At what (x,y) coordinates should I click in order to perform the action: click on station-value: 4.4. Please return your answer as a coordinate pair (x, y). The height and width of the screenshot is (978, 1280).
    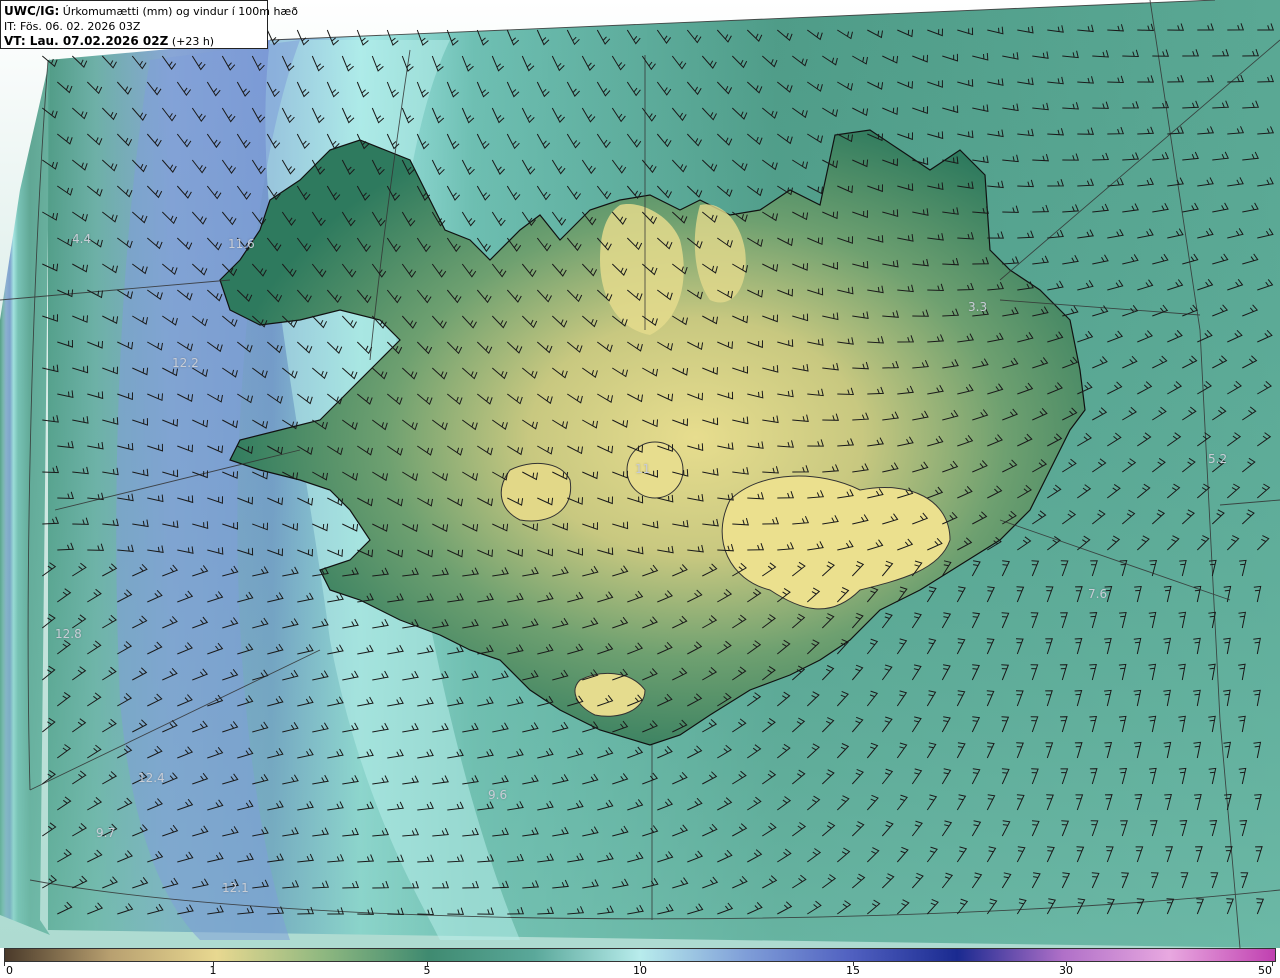
    Looking at the image, I should click on (82, 239).